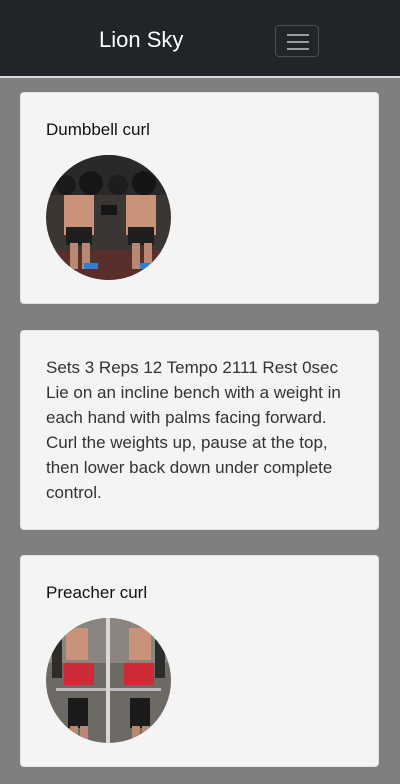  What do you see at coordinates (141, 40) in the screenshot?
I see `brand-title: Lion Sky` at bounding box center [141, 40].